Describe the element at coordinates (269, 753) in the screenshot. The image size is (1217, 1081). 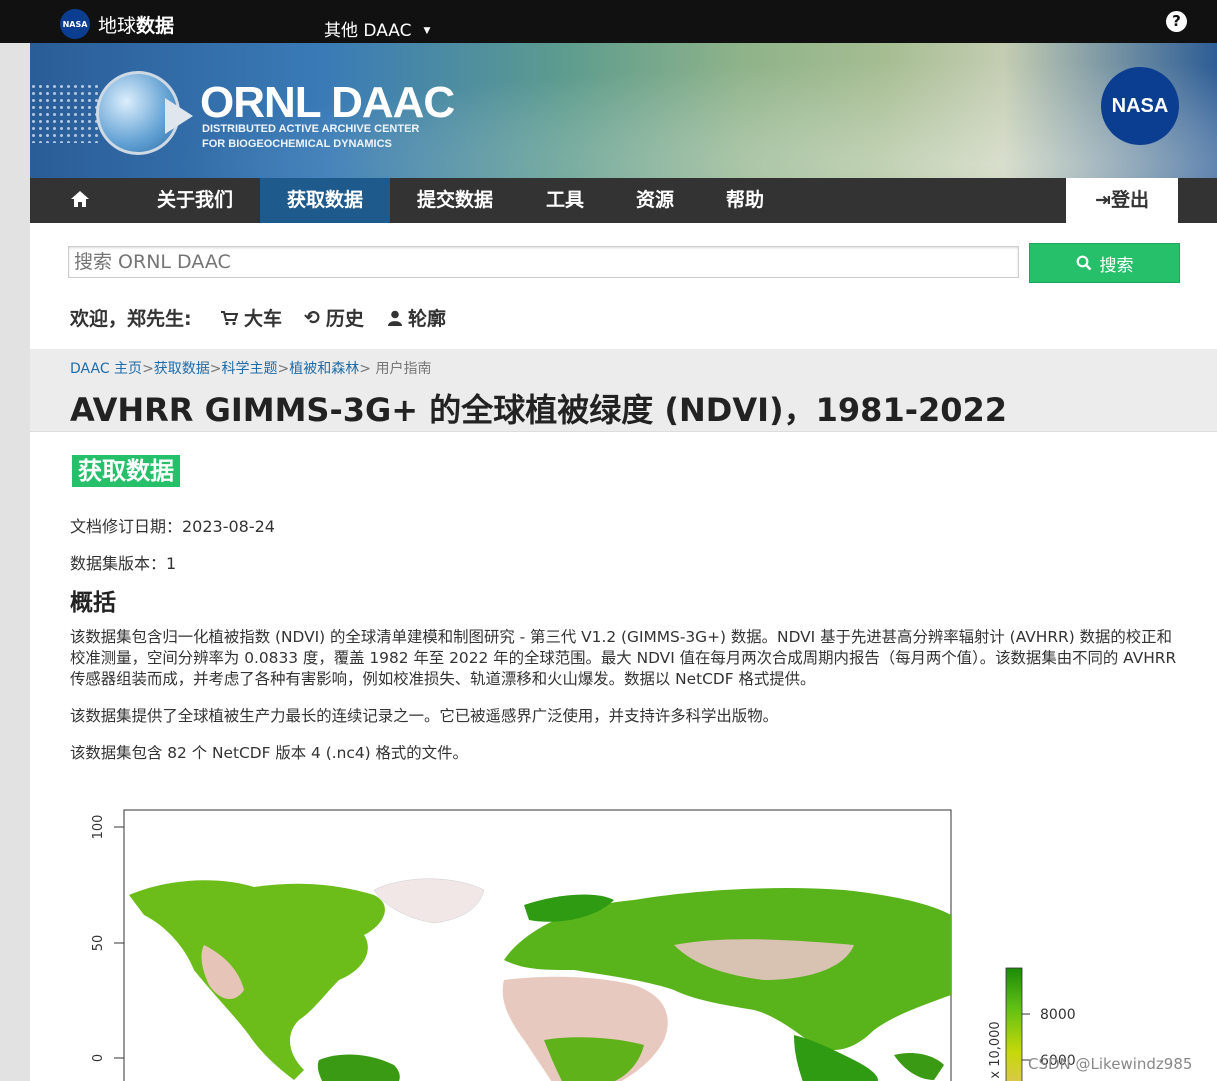
I see `overview-paragraph-3: 该数据集包含 82 个 NetCDF 版本 4 (.nc4) 格式的文件。` at that location.